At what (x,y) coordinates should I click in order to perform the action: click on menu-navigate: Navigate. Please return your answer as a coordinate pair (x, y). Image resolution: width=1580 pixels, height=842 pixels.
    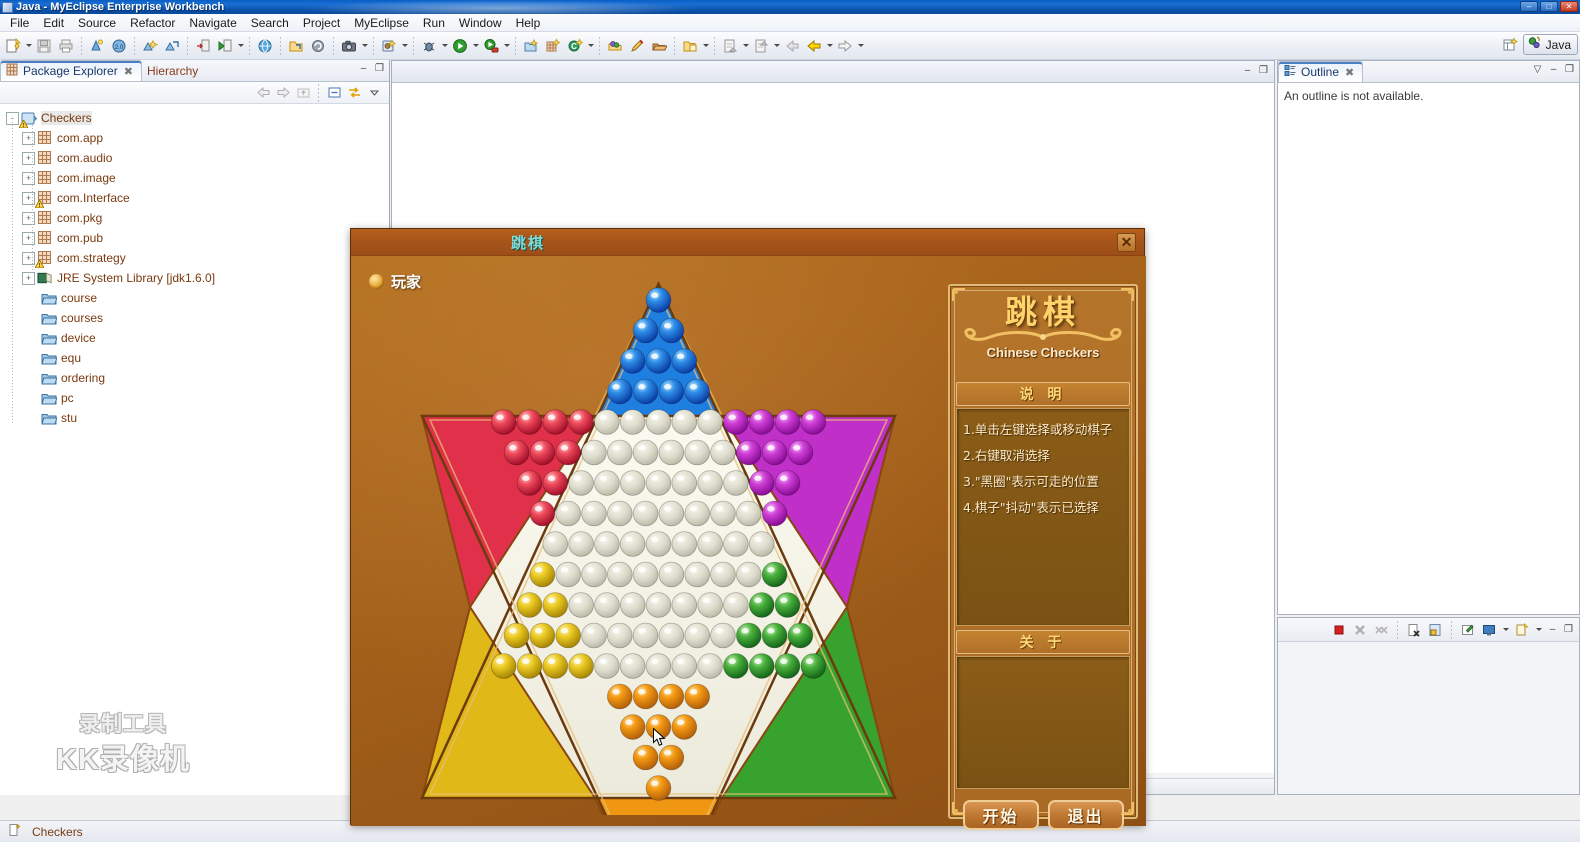
    Looking at the image, I should click on (212, 23).